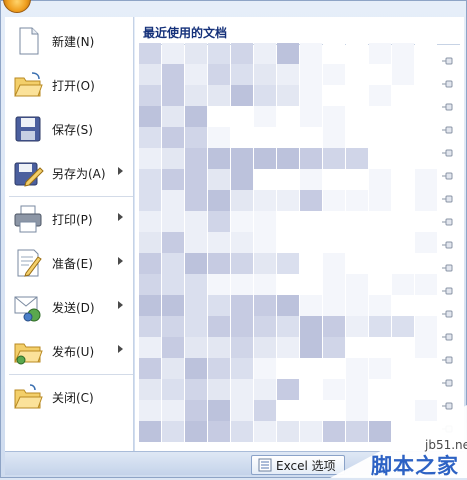 The height and width of the screenshot is (480, 467). I want to click on office-button-orb, so click(17, 6).